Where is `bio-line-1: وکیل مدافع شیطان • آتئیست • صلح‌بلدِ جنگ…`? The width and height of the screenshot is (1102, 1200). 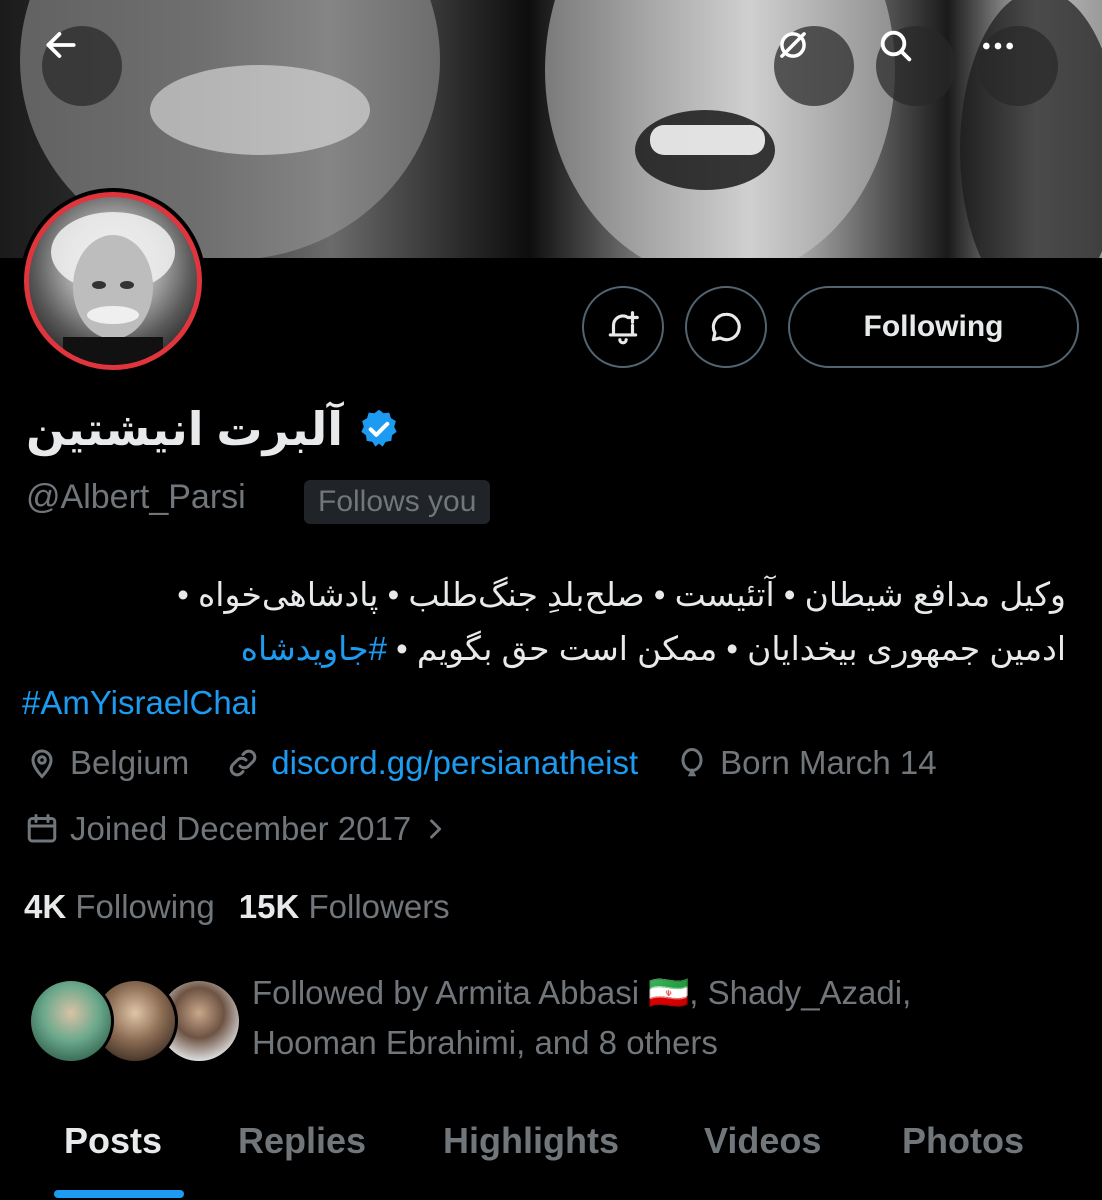 bio-line-1: وکیل مدافع شیطان • آتئیست • صلح‌بلدِ جنگ… is located at coordinates (621, 594).